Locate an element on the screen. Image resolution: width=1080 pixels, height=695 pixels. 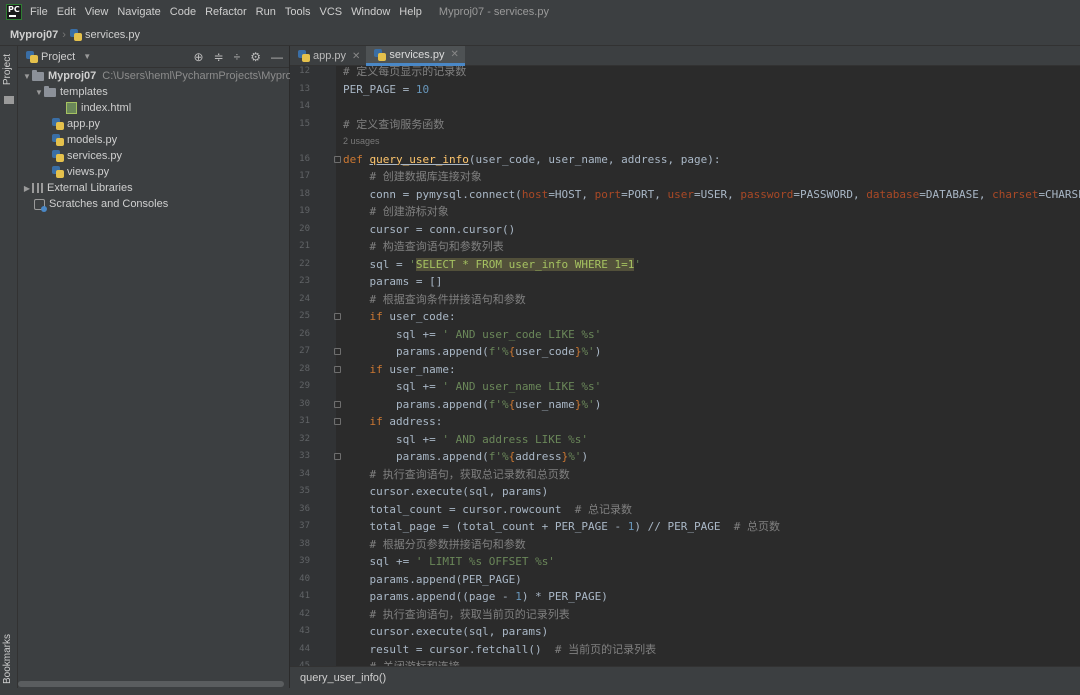
menu-code: Code is located at coordinates (183, 12).